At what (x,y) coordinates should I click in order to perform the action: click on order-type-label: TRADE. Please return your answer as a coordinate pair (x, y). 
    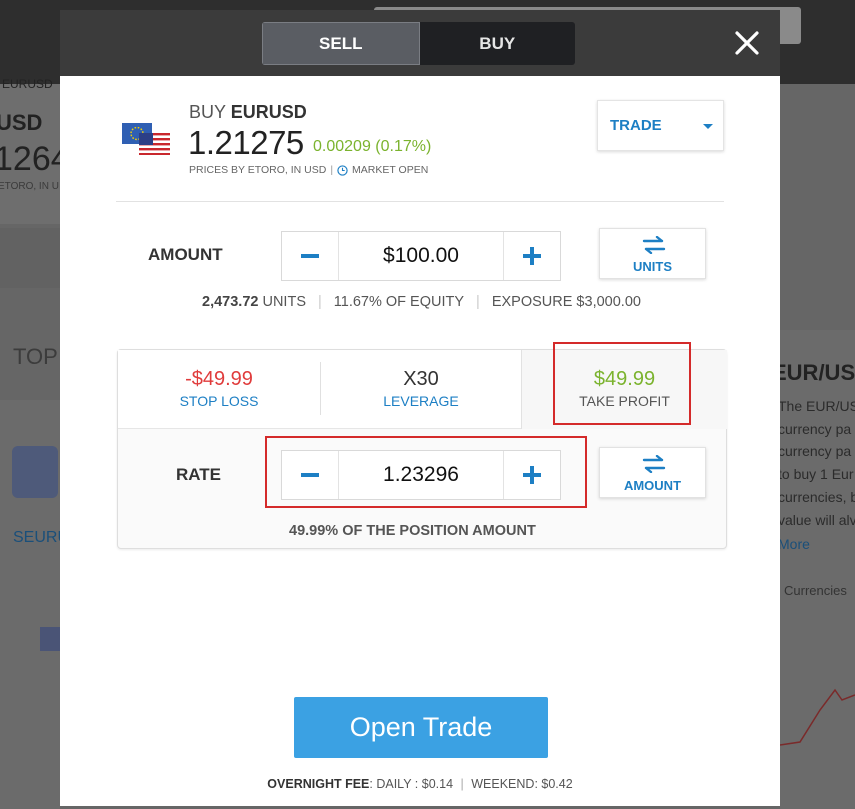
    Looking at the image, I should click on (636, 125).